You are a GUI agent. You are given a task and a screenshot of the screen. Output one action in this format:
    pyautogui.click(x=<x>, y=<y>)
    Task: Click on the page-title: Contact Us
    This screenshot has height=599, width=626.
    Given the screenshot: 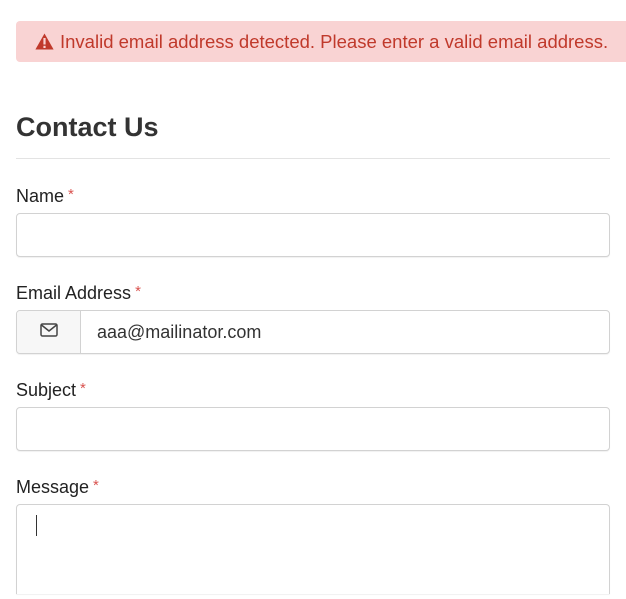 What is the action you would take?
    pyautogui.click(x=87, y=127)
    